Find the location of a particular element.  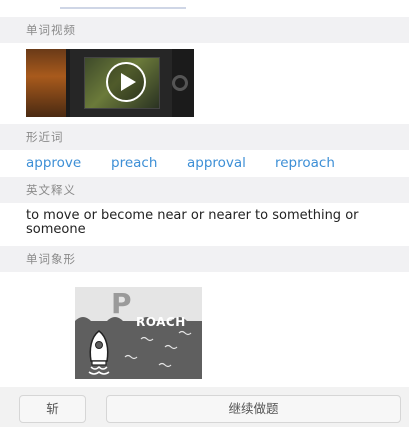

play-button is located at coordinates (126, 82).